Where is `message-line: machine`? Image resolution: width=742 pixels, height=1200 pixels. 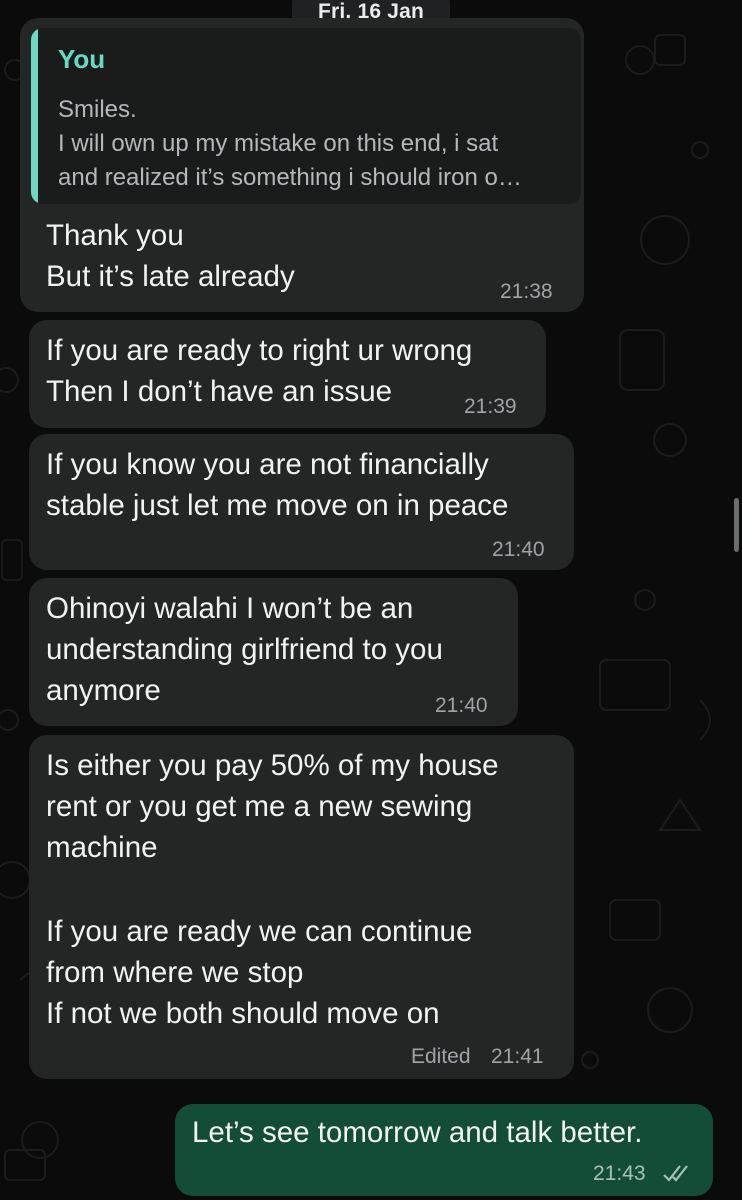 message-line: machine is located at coordinates (102, 847).